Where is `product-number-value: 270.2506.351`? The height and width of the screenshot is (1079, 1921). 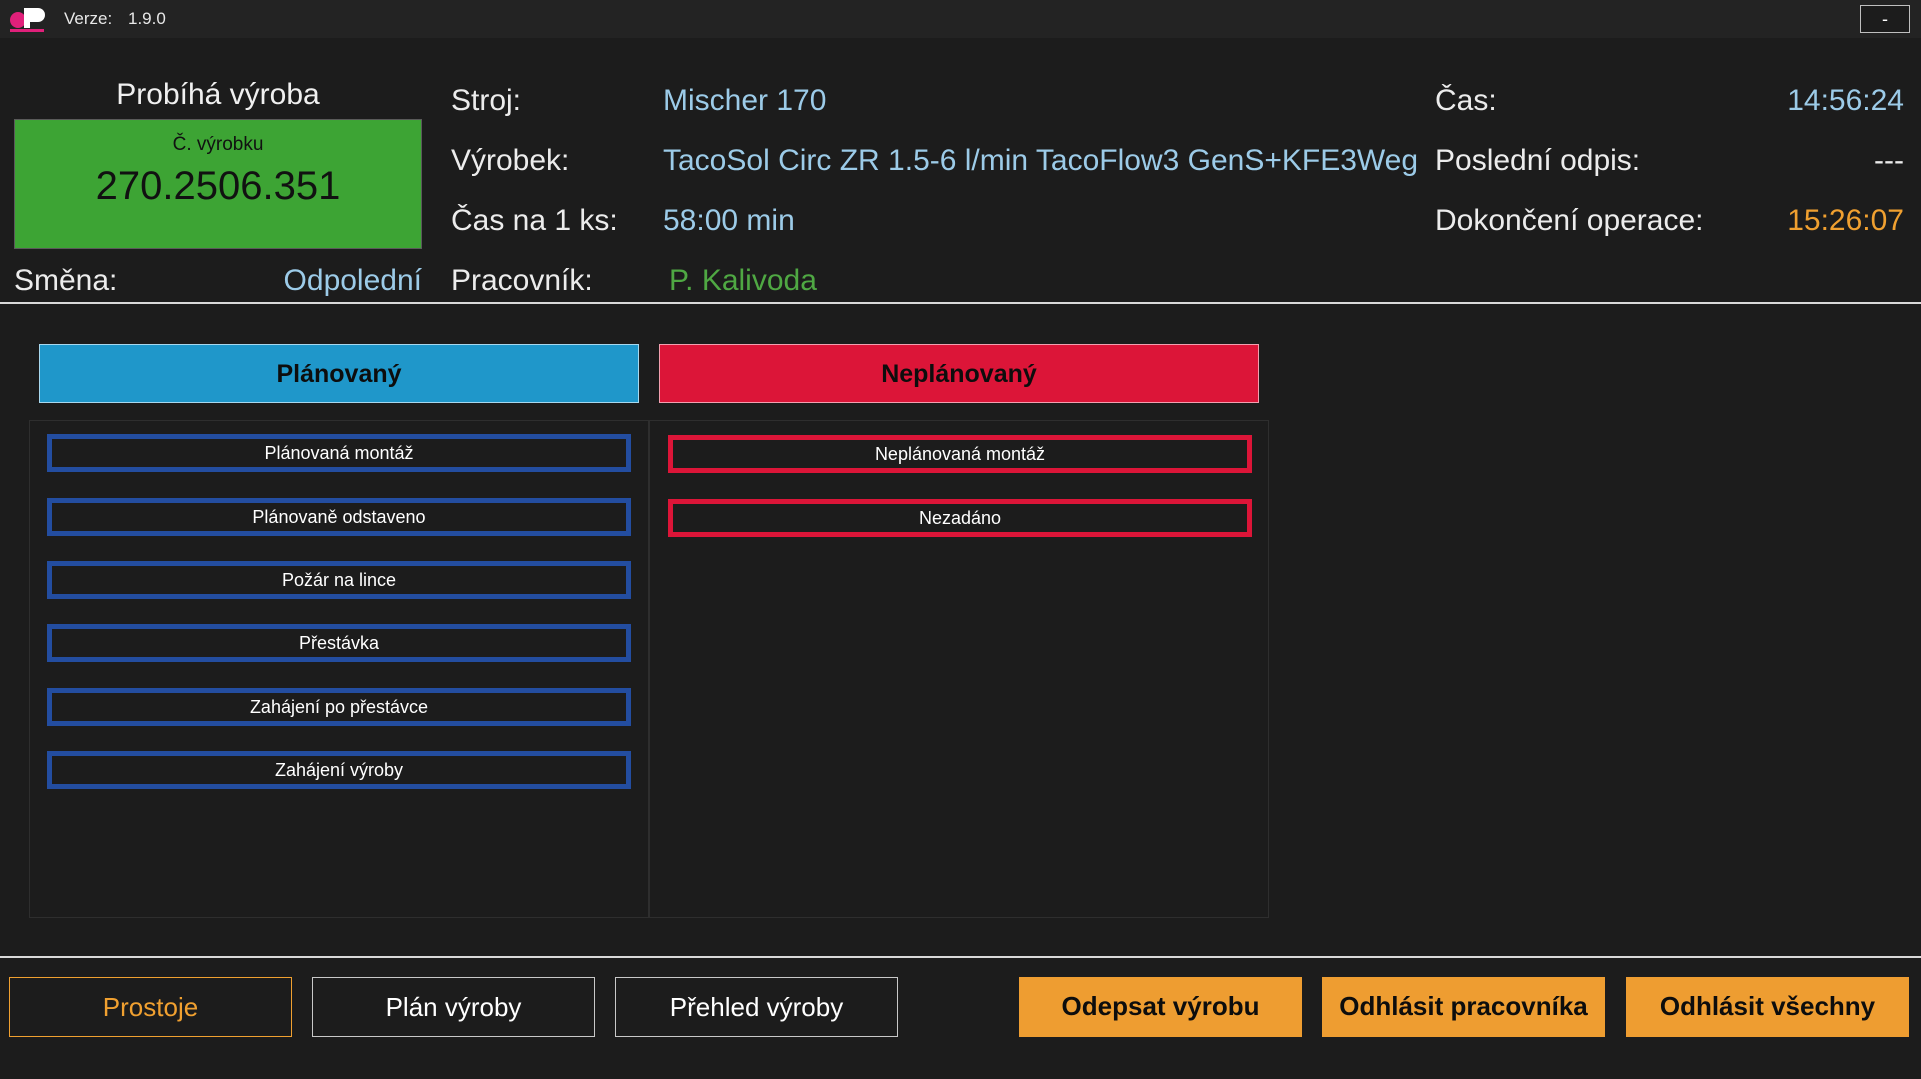 product-number-value: 270.2506.351 is located at coordinates (218, 186).